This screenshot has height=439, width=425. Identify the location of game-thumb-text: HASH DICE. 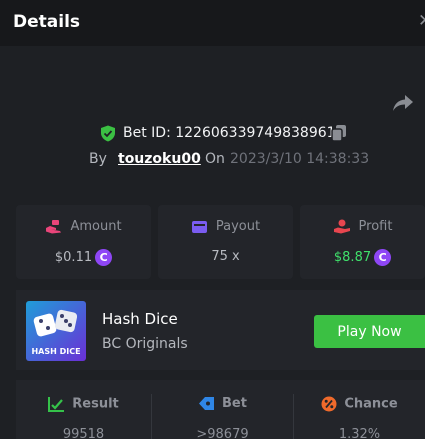
(56, 351).